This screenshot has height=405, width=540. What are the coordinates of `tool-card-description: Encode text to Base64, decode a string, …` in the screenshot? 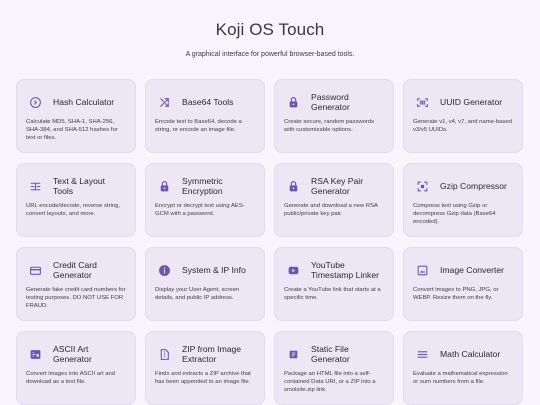 It's located at (198, 126).